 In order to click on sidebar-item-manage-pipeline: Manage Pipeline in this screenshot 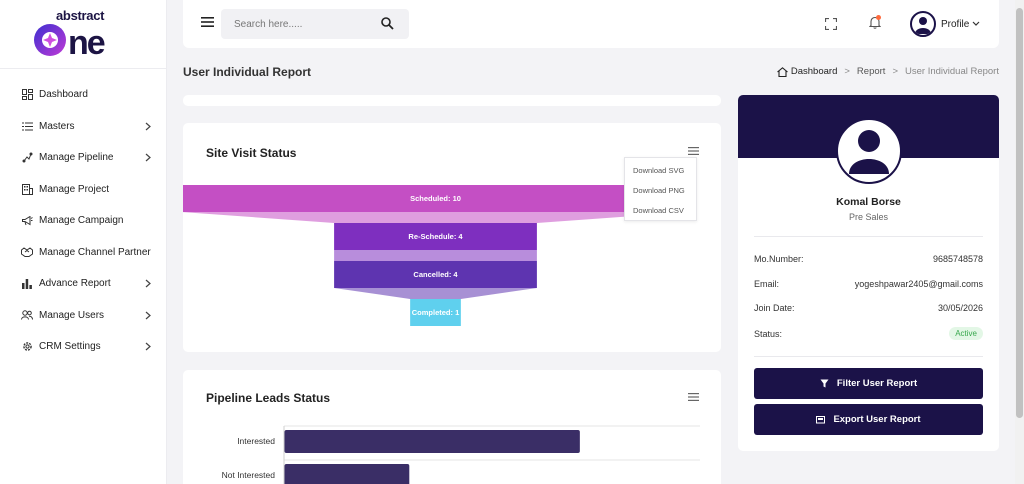, I will do `click(83, 158)`.